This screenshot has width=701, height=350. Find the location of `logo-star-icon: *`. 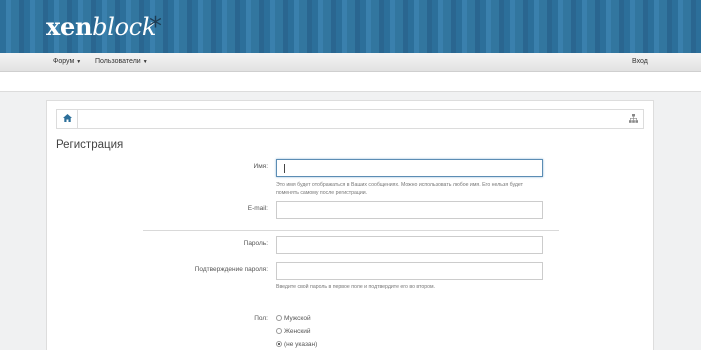

logo-star-icon: * is located at coordinates (155, 27).